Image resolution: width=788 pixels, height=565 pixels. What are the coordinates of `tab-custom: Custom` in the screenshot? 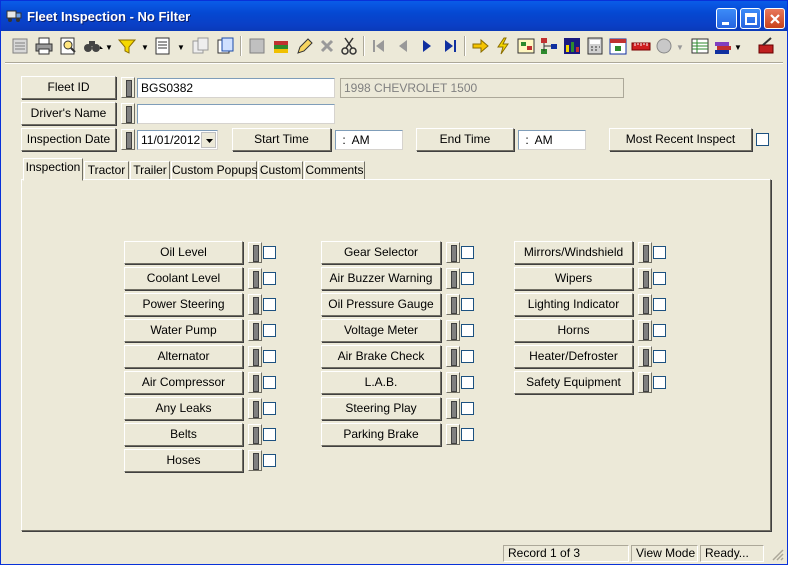 It's located at (280, 170).